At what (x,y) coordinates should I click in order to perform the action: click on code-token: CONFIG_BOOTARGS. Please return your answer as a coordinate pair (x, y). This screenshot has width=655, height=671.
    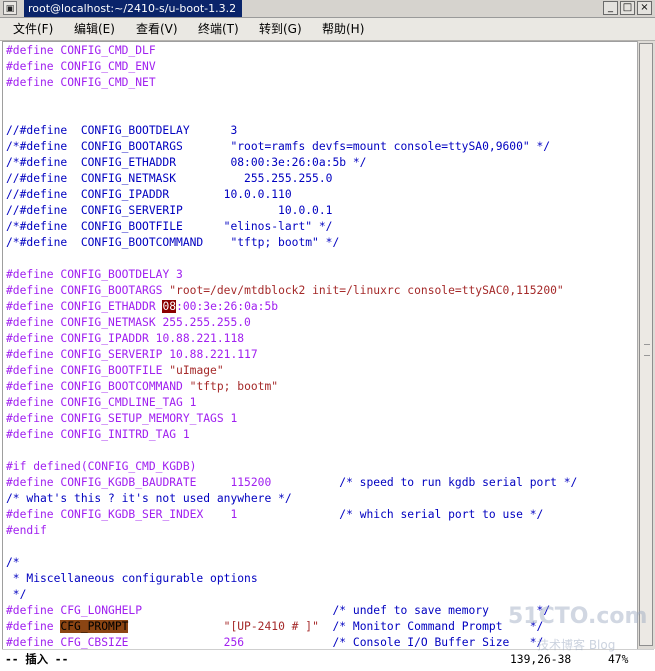
    Looking at the image, I should click on (115, 290).